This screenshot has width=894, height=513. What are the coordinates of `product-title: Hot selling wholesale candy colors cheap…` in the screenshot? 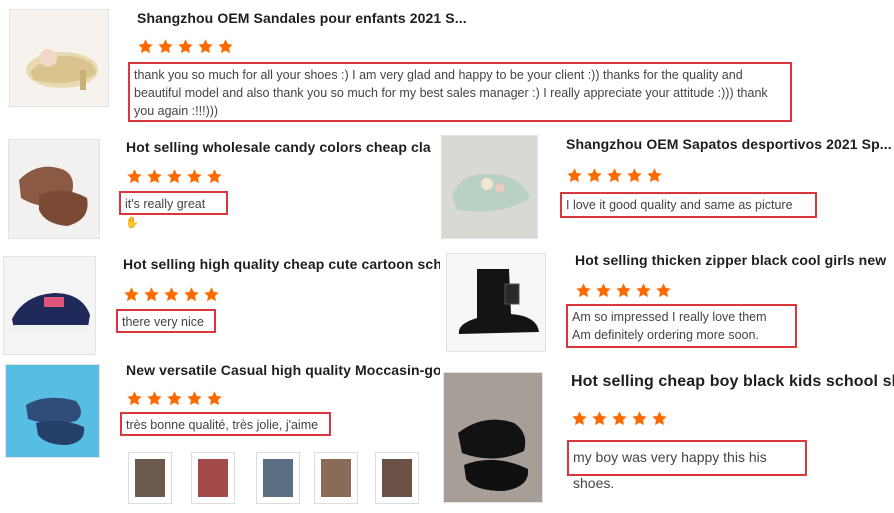 It's located at (278, 147).